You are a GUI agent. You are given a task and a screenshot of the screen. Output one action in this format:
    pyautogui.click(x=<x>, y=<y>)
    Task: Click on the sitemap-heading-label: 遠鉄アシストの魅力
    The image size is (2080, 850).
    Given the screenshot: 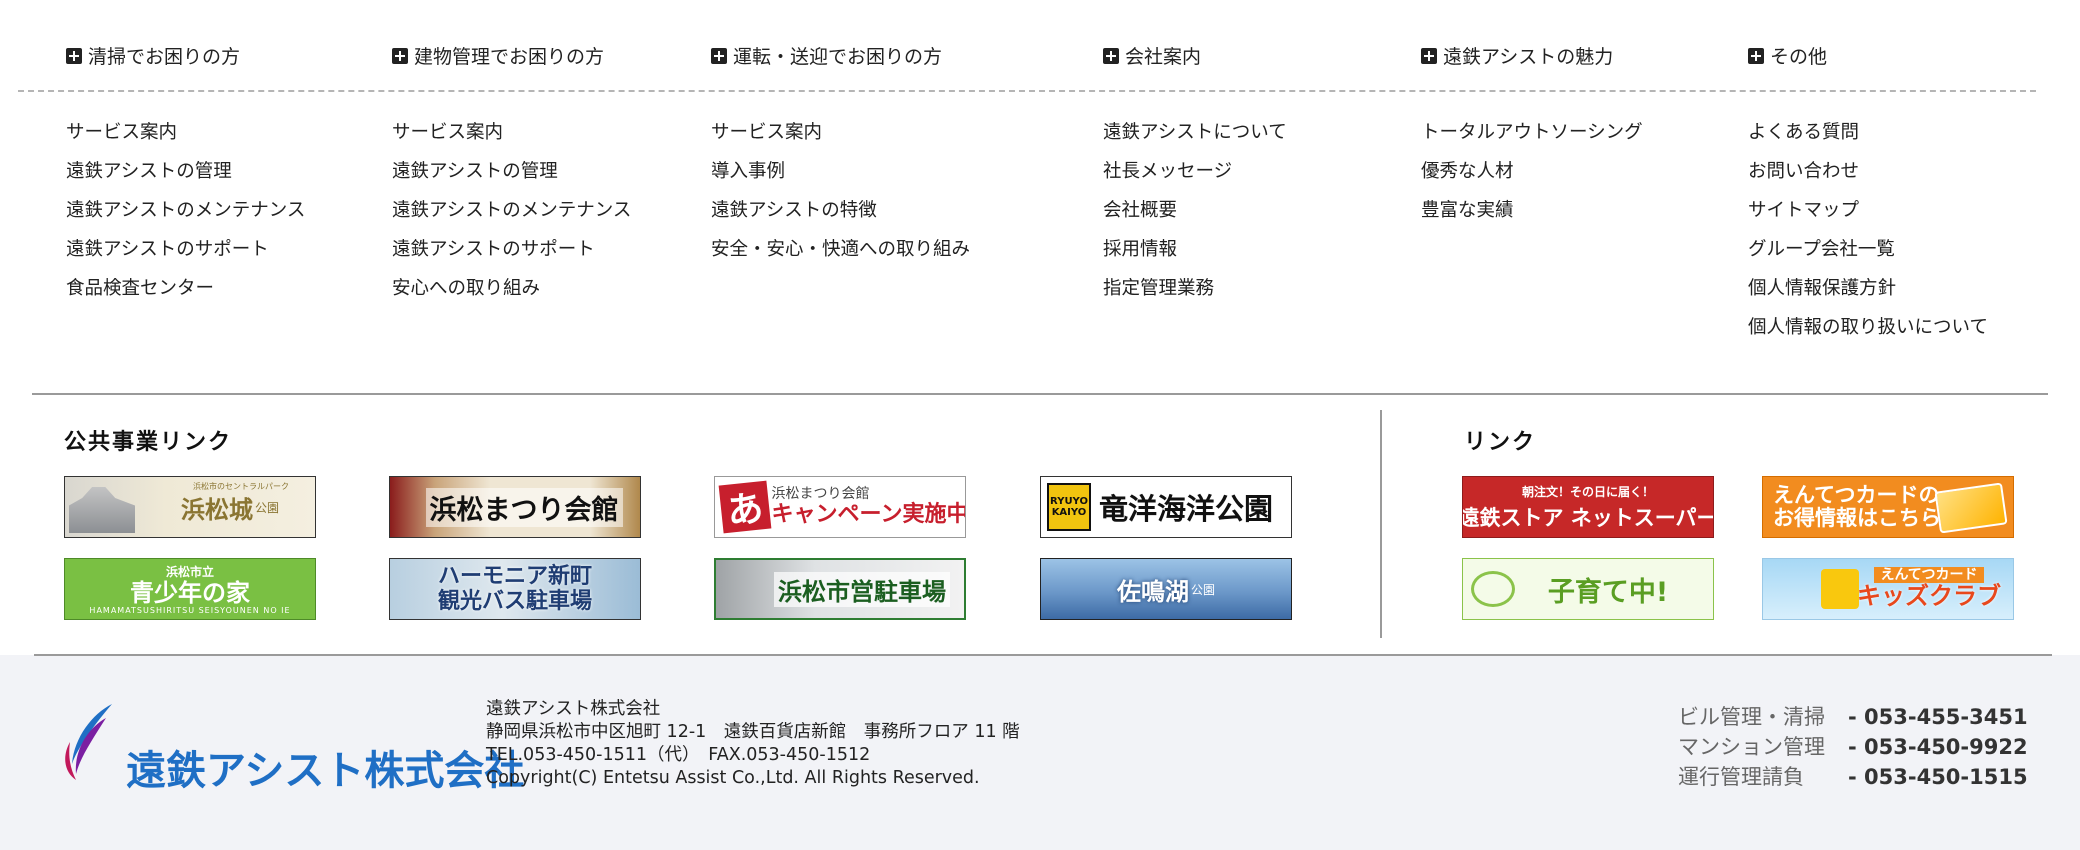 What is the action you would take?
    pyautogui.click(x=1528, y=57)
    